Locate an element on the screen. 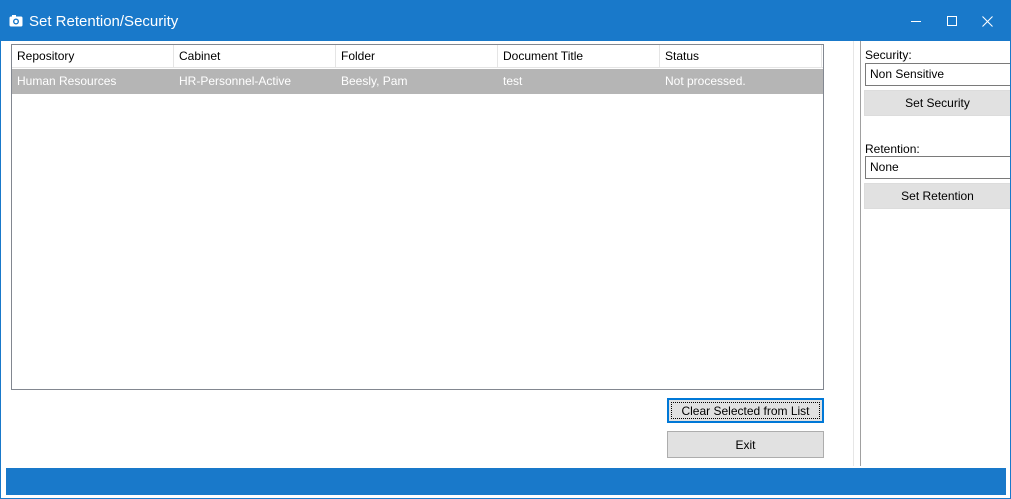 Image resolution: width=1011 pixels, height=499 pixels. security-dropdown: Non Sensitive is located at coordinates (937, 74).